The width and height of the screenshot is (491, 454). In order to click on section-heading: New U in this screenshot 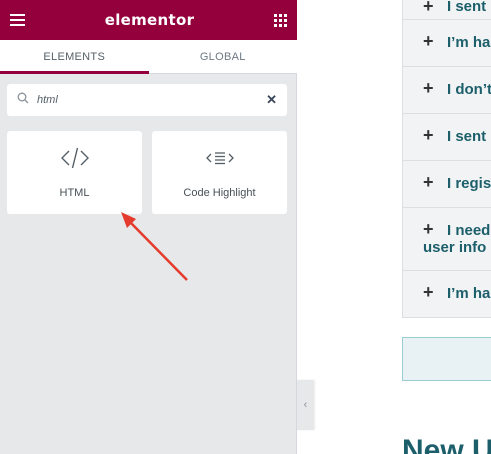, I will do `click(446, 444)`.